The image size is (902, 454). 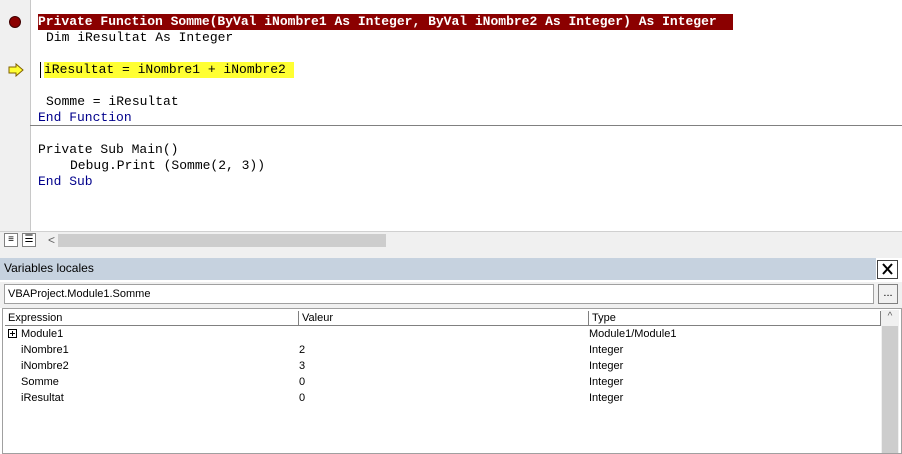 What do you see at coordinates (40, 382) in the screenshot?
I see `row-expression: Somme` at bounding box center [40, 382].